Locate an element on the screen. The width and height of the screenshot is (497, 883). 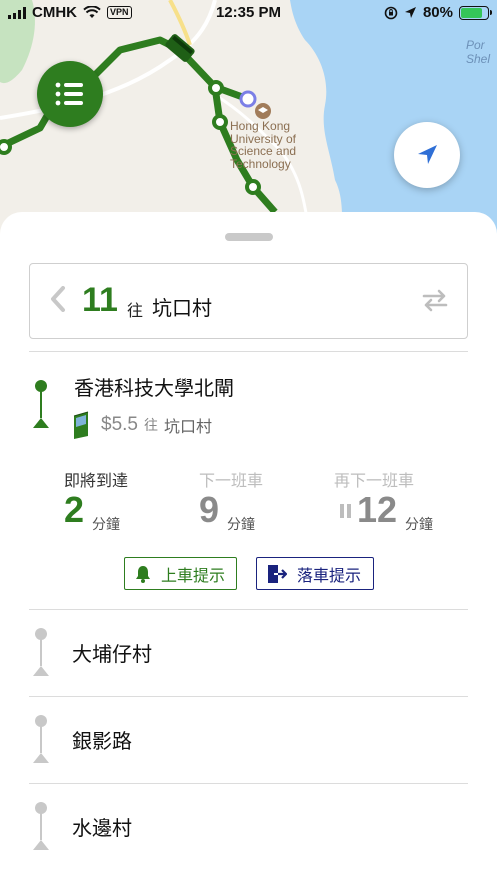
scheduled-pause-icon is located at coordinates (345, 511).